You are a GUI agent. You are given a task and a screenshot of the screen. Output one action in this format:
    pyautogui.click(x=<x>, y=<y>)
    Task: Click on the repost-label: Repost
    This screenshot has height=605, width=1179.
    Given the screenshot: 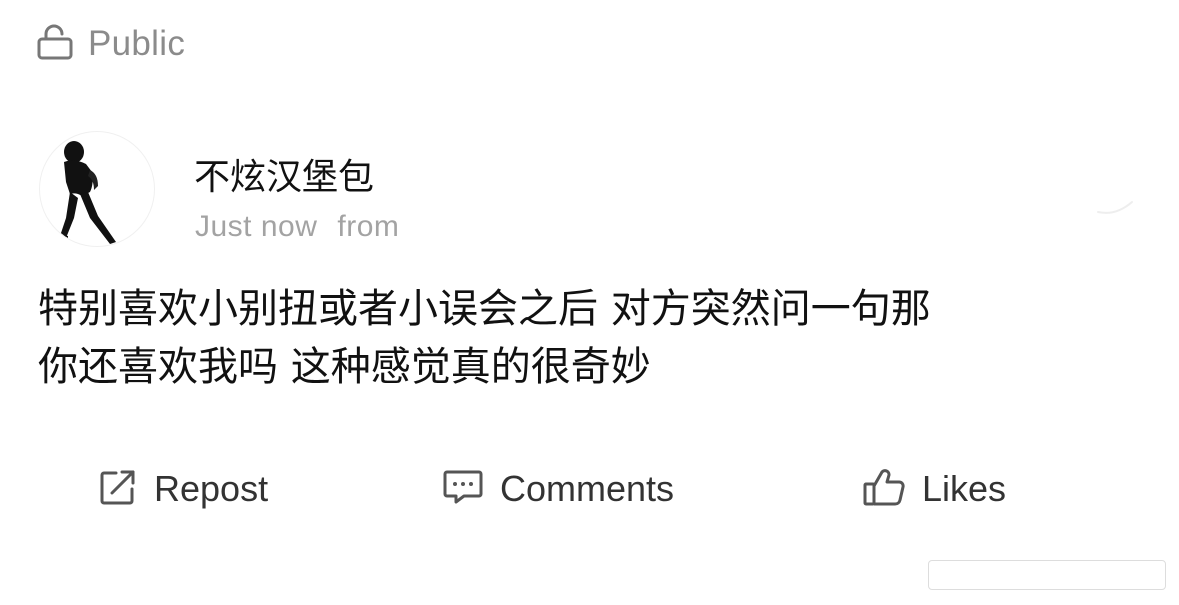 What is the action you would take?
    pyautogui.click(x=211, y=488)
    